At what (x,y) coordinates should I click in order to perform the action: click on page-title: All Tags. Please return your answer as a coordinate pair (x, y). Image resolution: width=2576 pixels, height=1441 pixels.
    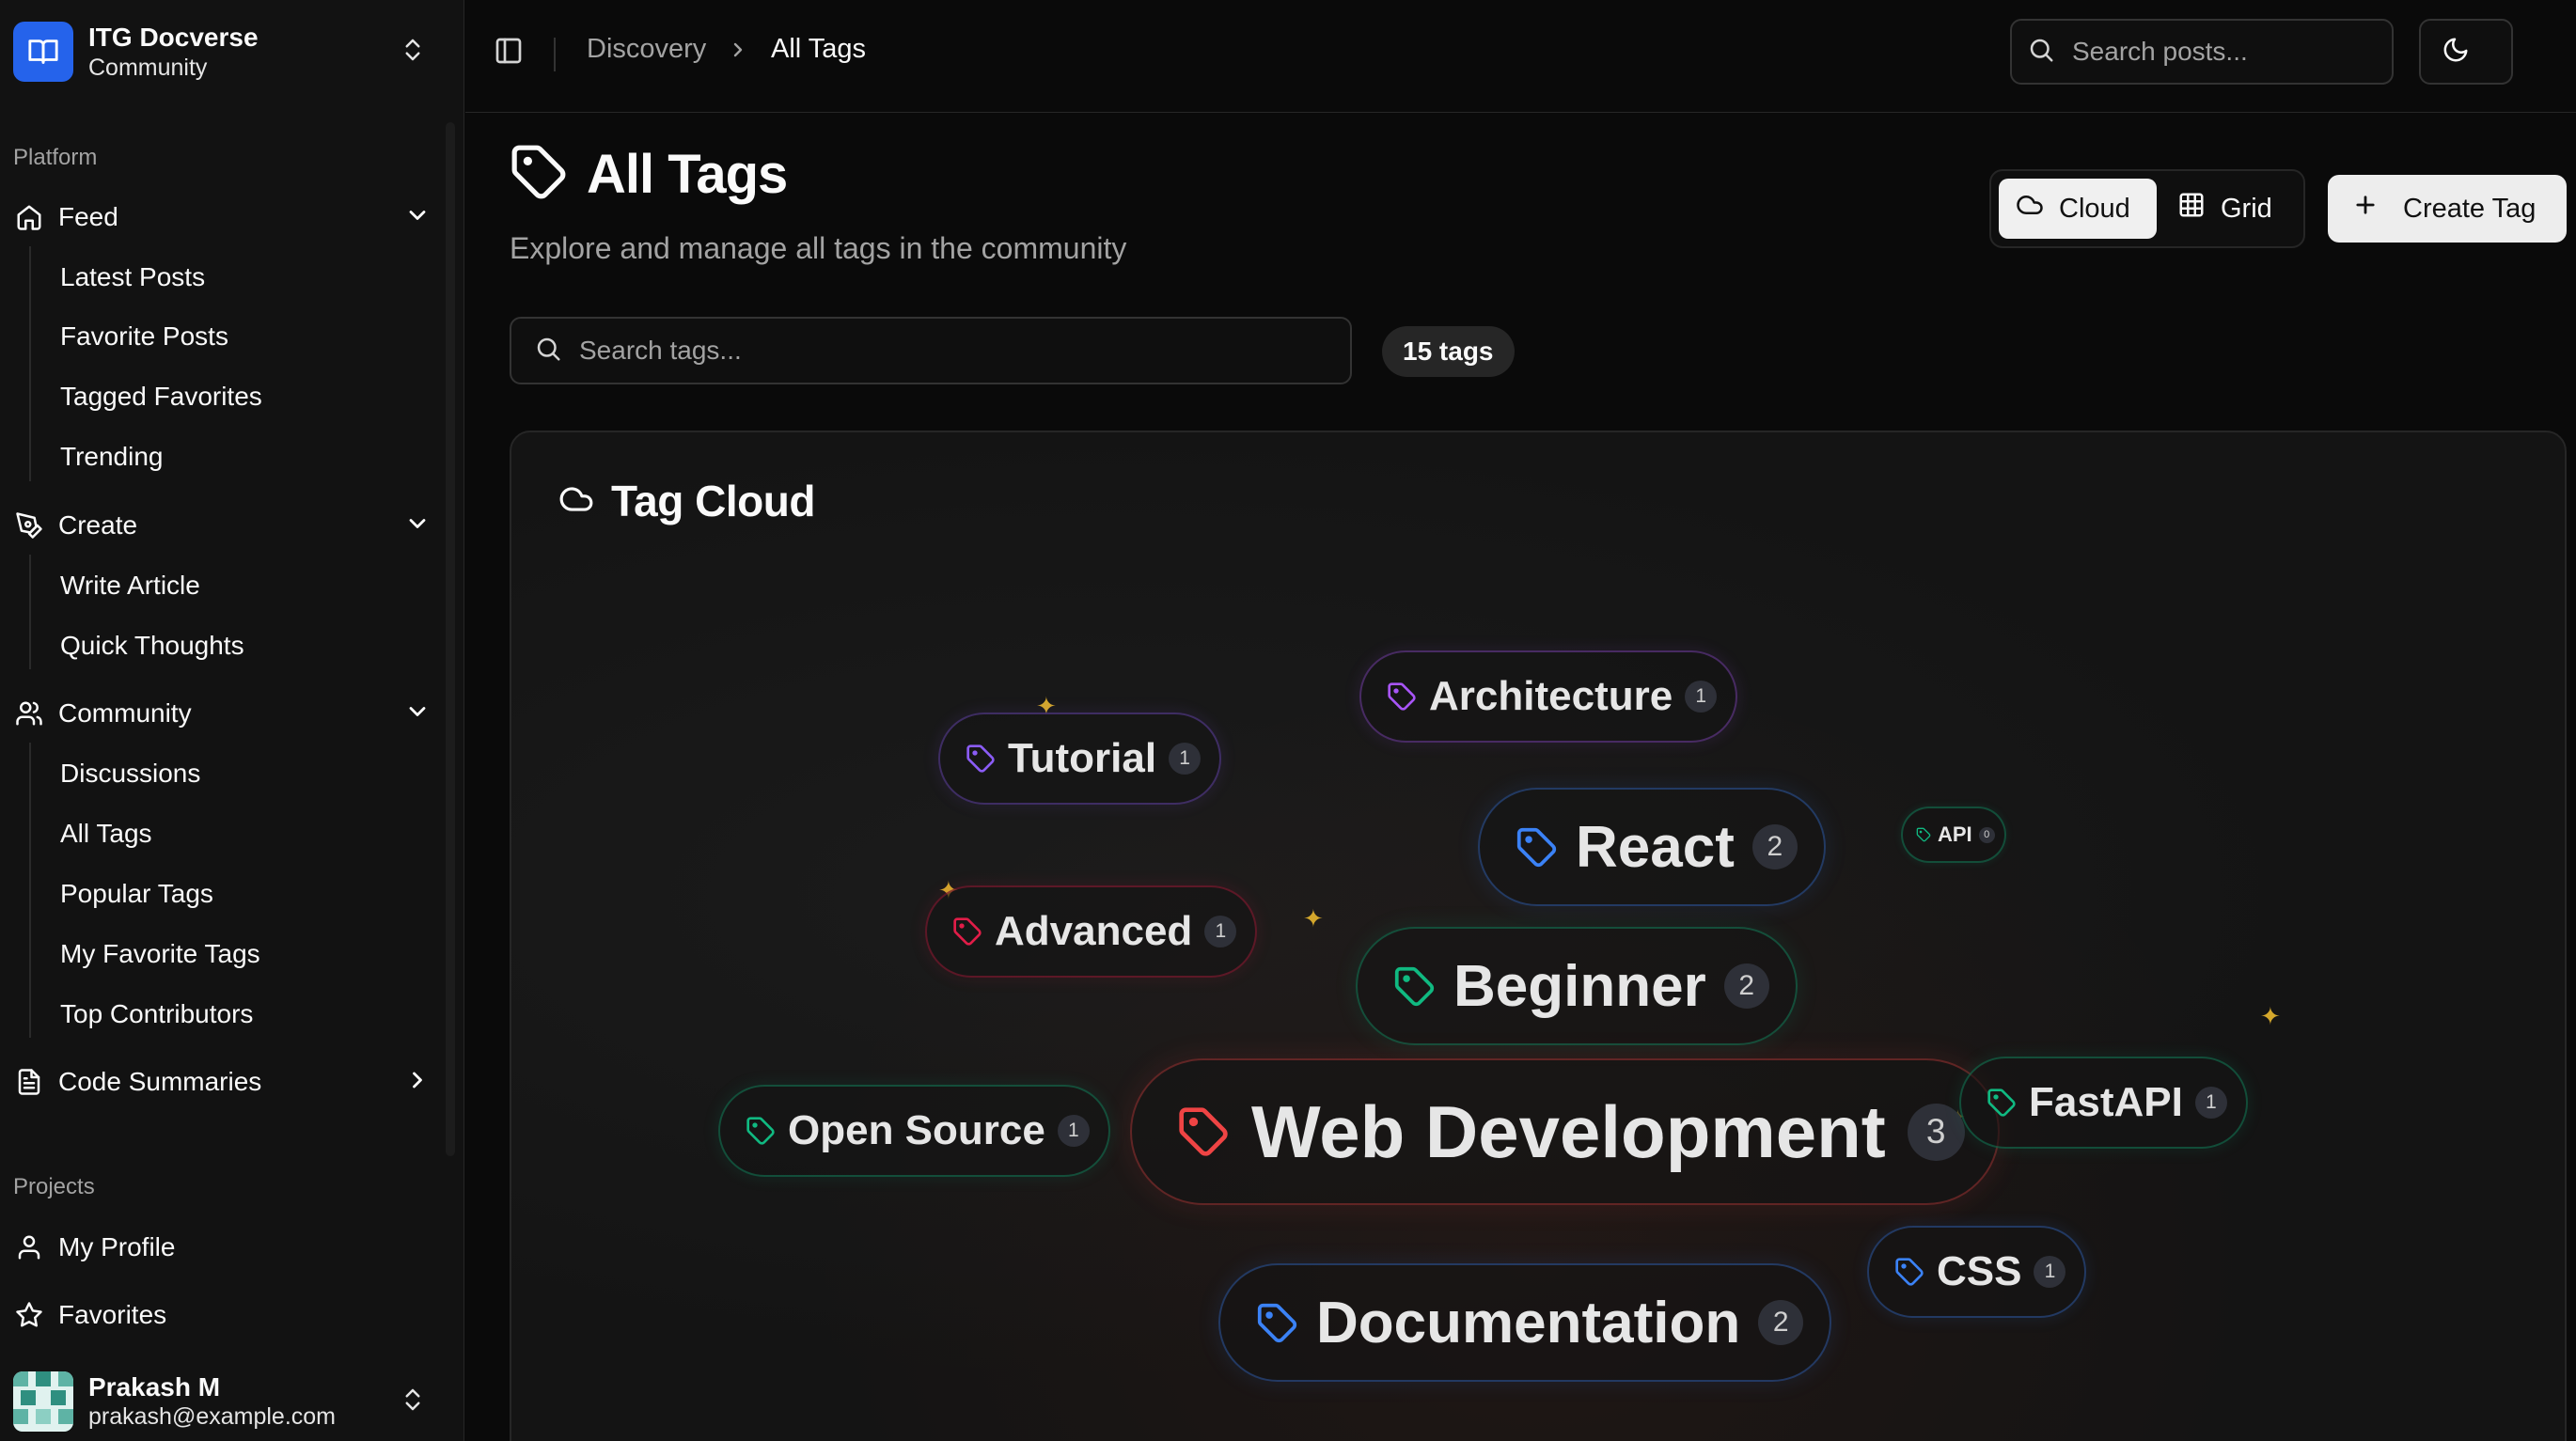
    Looking at the image, I should click on (649, 174).